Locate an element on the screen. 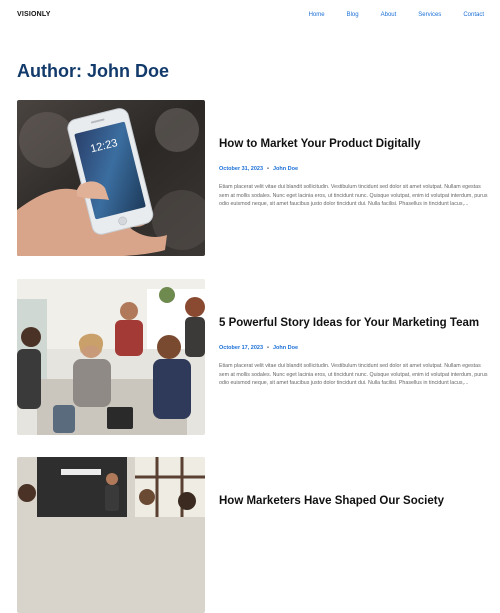 Image resolution: width=500 pixels, height=613 pixels. nav-contact: Contact is located at coordinates (473, 15).